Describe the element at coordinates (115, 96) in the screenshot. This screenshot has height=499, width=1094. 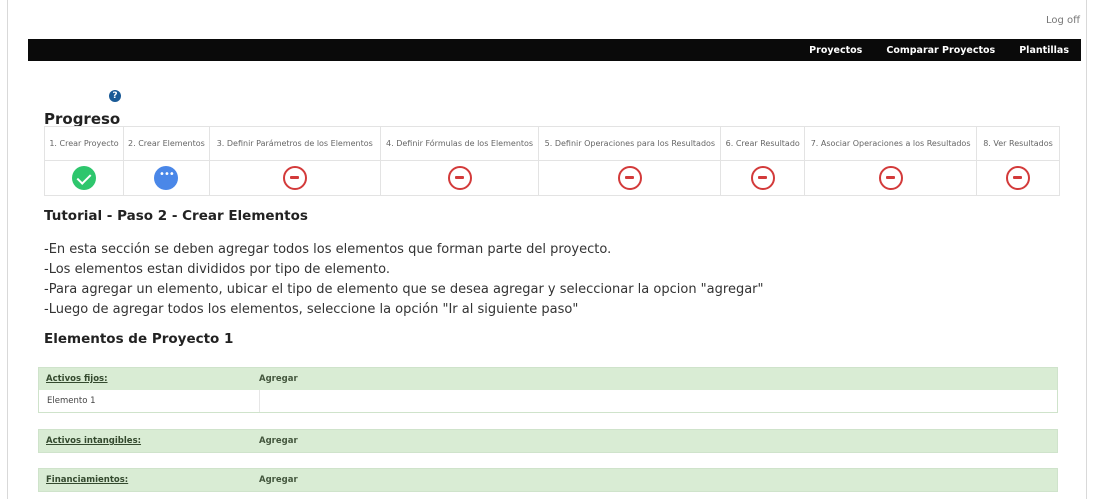
I see `help-icon: ?` at that location.